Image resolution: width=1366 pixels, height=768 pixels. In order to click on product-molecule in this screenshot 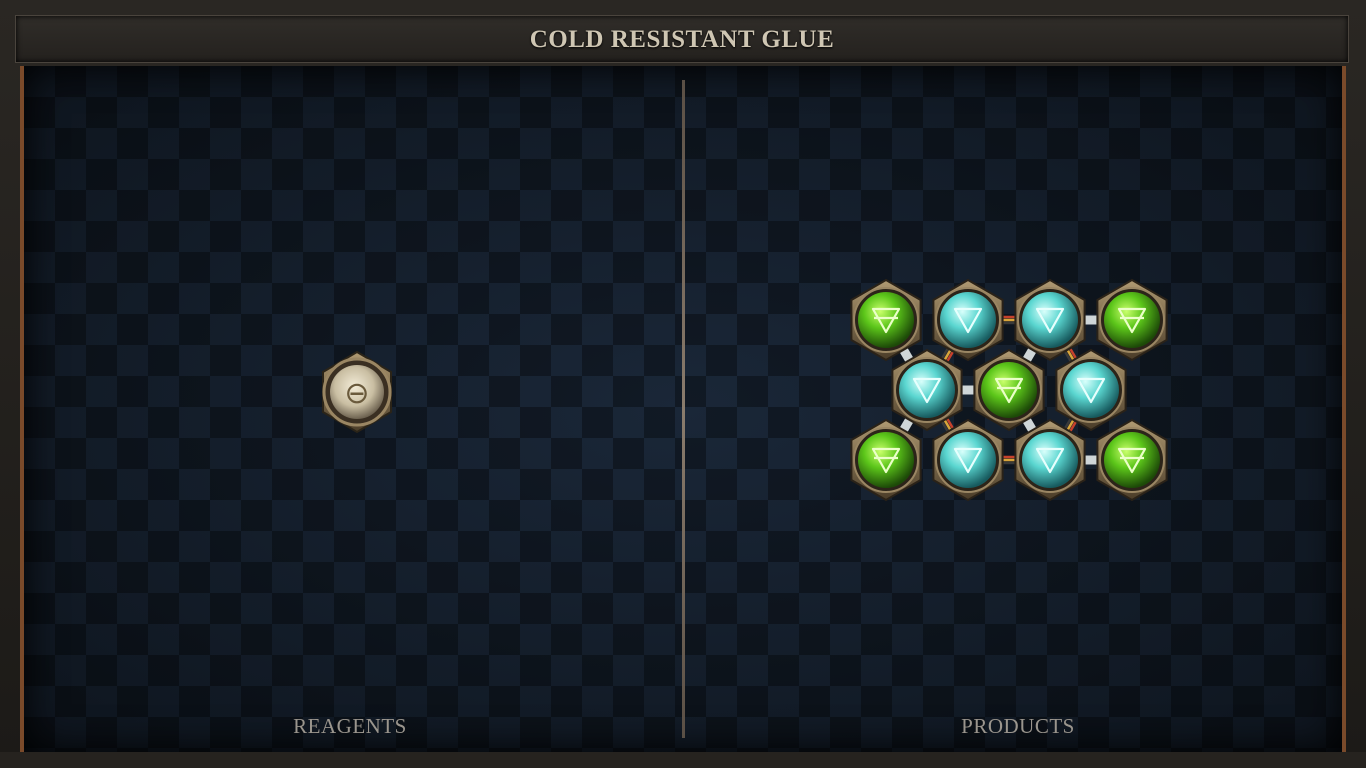, I will do `click(1009, 390)`.